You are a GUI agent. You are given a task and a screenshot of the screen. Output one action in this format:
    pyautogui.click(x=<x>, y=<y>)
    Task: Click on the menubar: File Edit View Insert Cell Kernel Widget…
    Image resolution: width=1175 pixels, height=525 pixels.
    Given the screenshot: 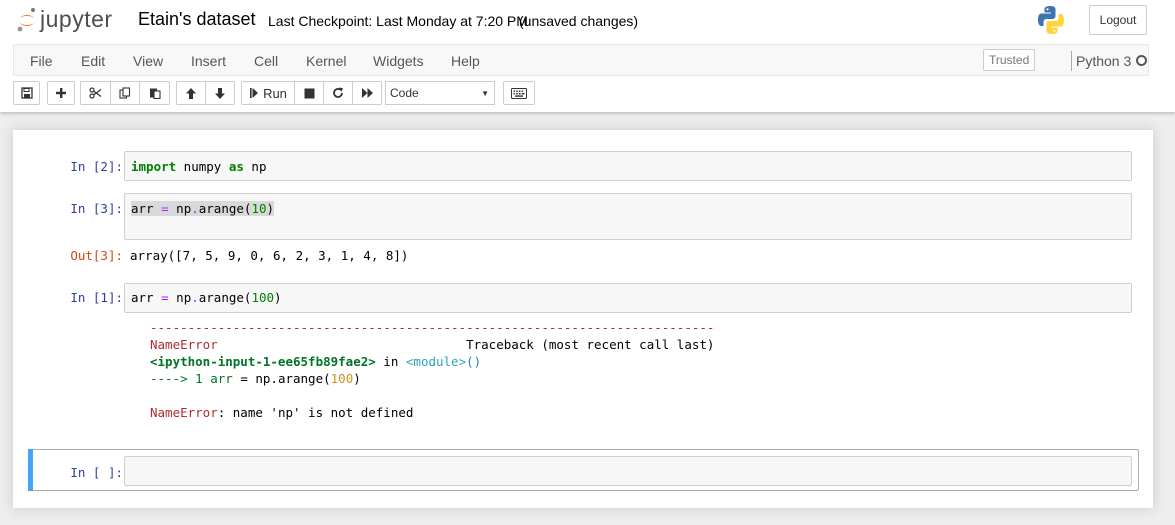 What is the action you would take?
    pyautogui.click(x=581, y=60)
    